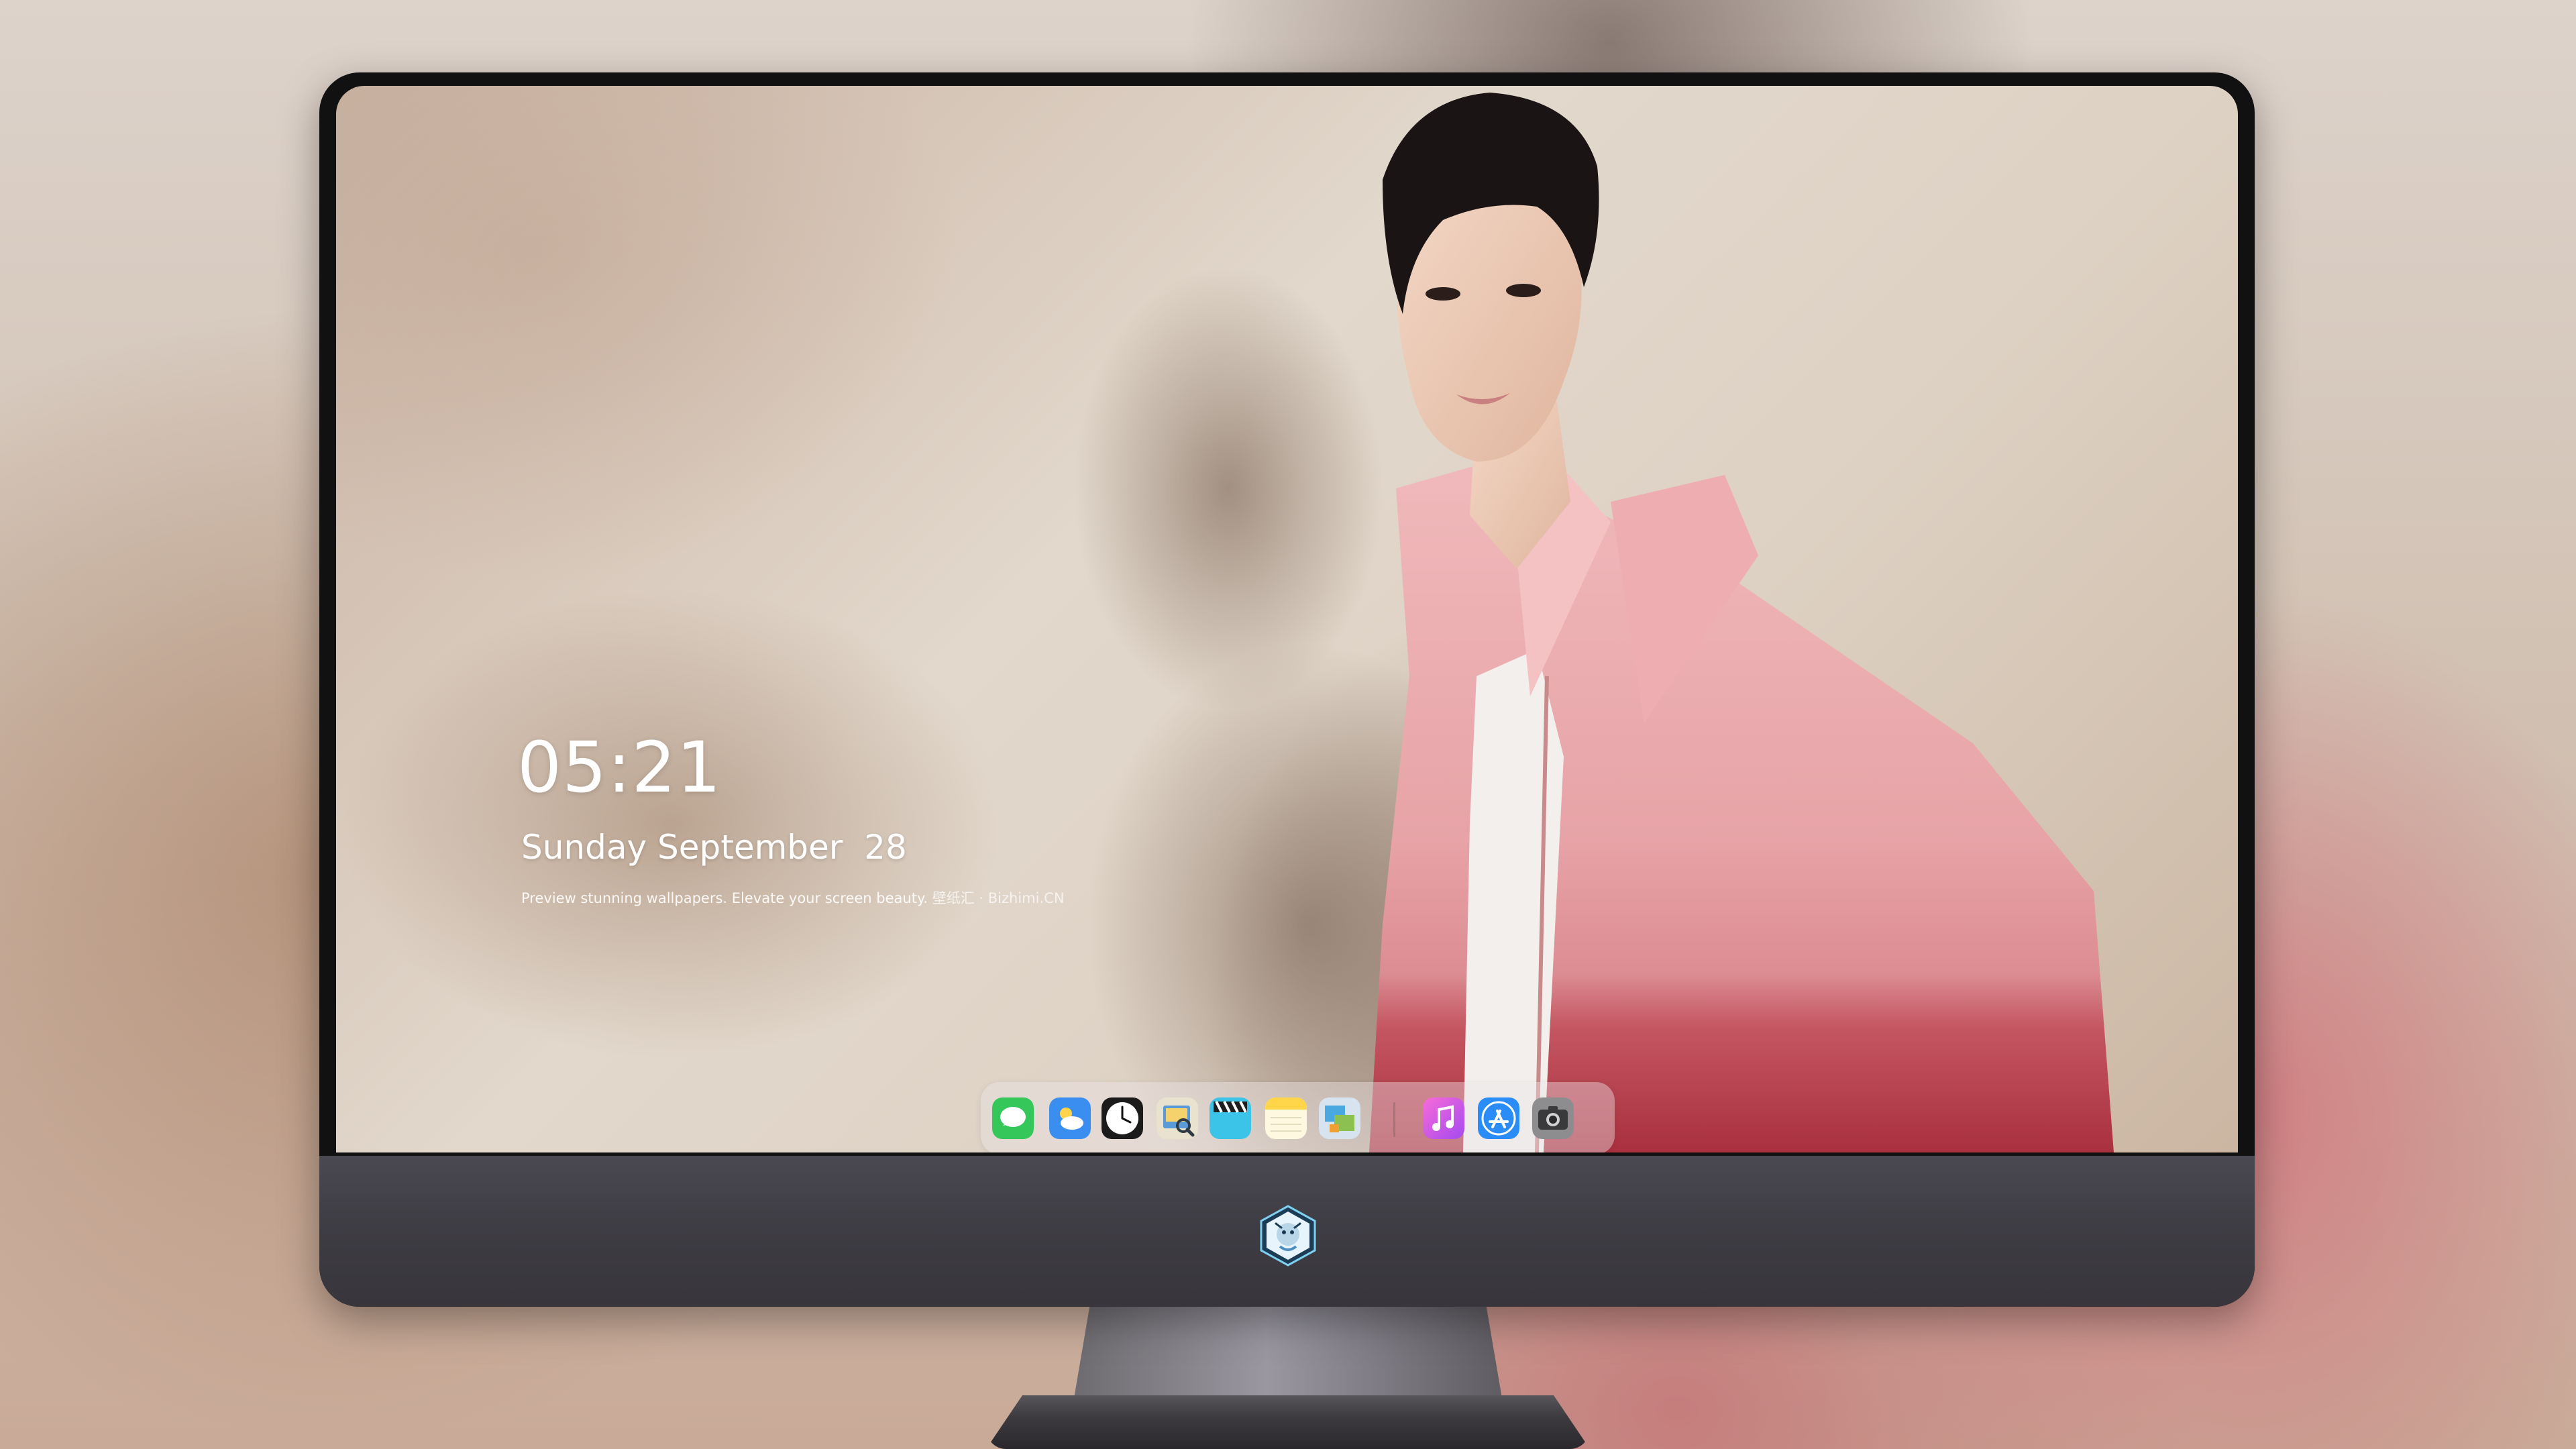 This screenshot has width=2576, height=1449. I want to click on lock-screen-date: Sunday September 28, so click(714, 847).